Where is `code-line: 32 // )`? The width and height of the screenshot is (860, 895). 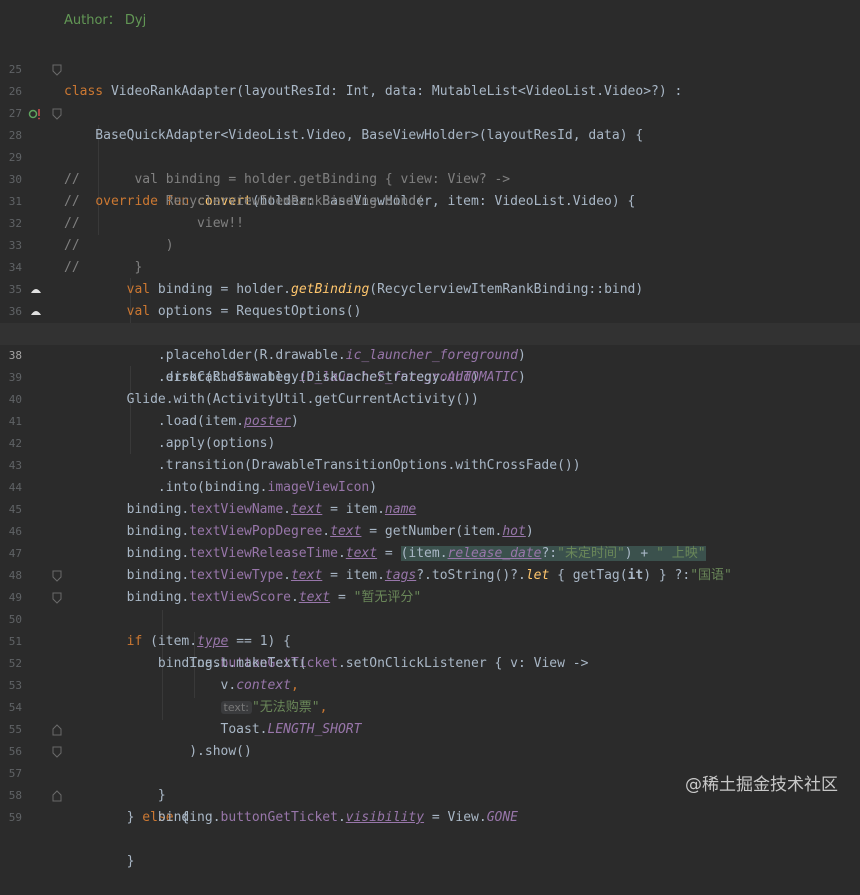
code-line: 32 // ) is located at coordinates (430, 222).